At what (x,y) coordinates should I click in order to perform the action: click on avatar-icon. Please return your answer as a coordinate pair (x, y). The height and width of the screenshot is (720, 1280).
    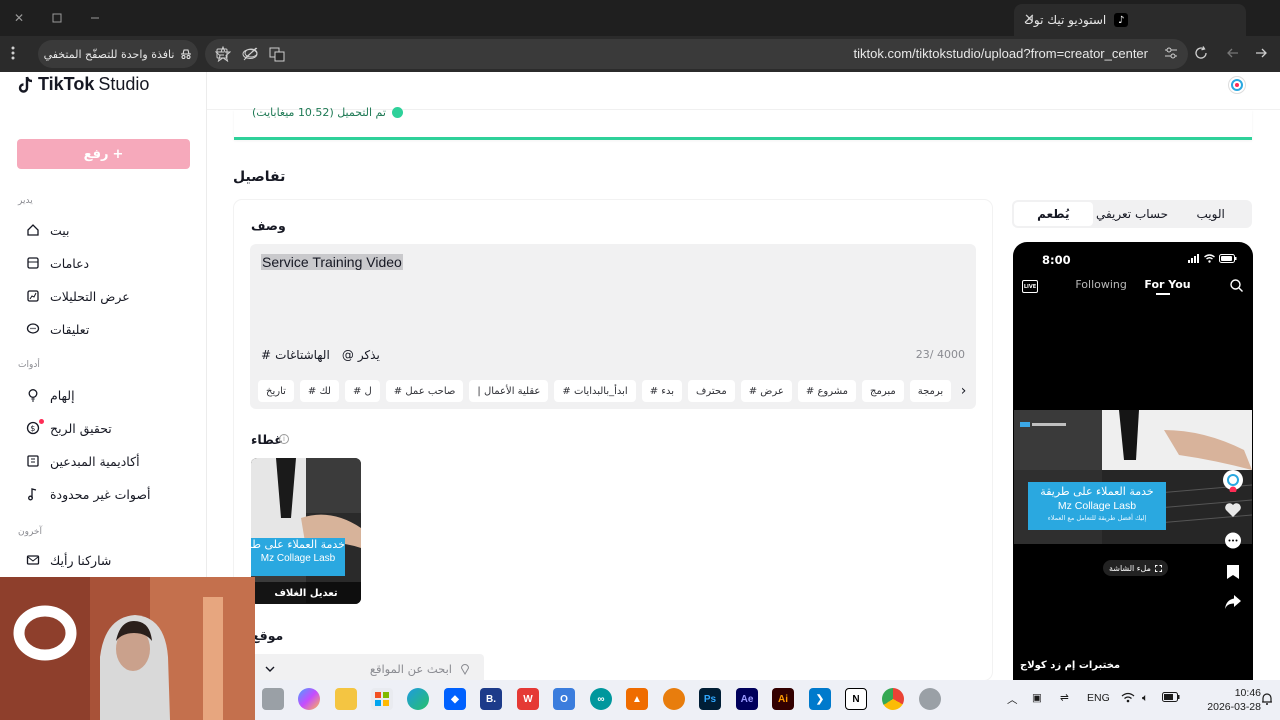
    Looking at the image, I should click on (1233, 487).